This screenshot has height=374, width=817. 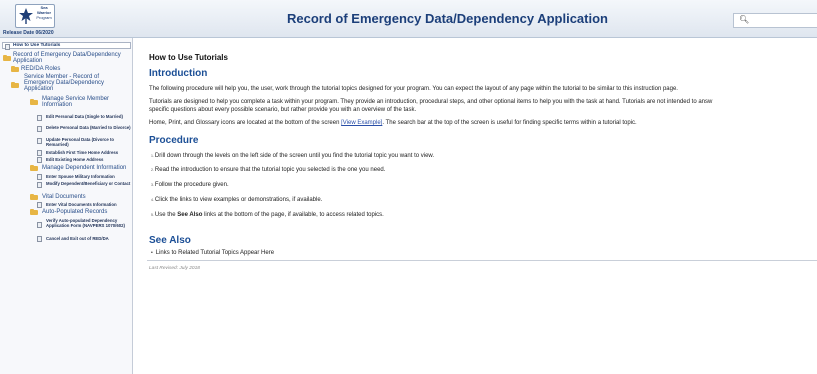 I want to click on step-number: 2., so click(x=152, y=170).